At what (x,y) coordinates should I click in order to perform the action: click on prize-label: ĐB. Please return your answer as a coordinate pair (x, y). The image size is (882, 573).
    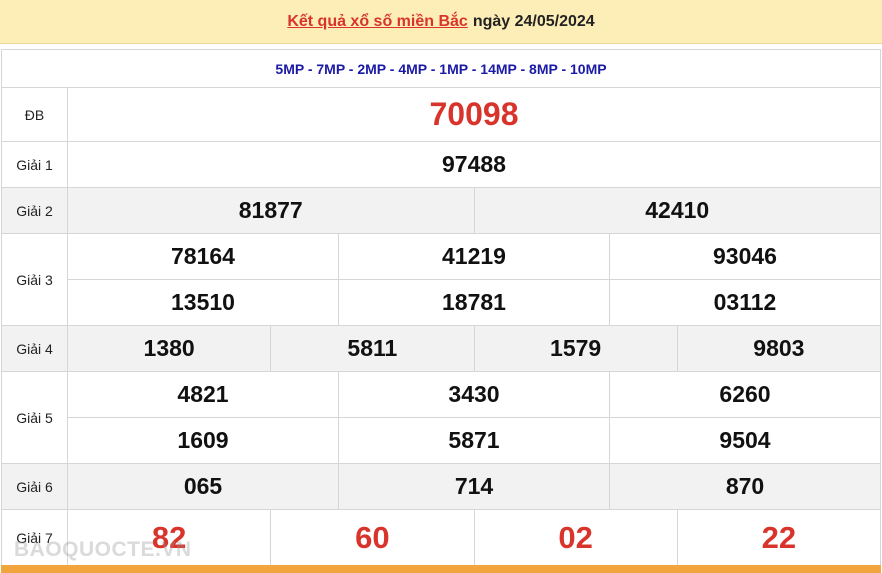
    Looking at the image, I should click on (35, 114).